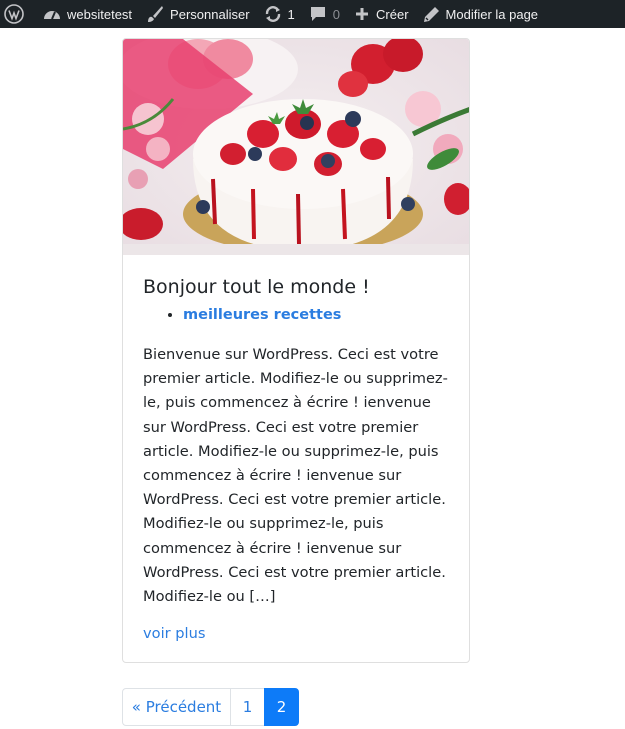 The width and height of the screenshot is (625, 729). Describe the element at coordinates (262, 315) in the screenshot. I see `category-link: meilleures recettes` at that location.